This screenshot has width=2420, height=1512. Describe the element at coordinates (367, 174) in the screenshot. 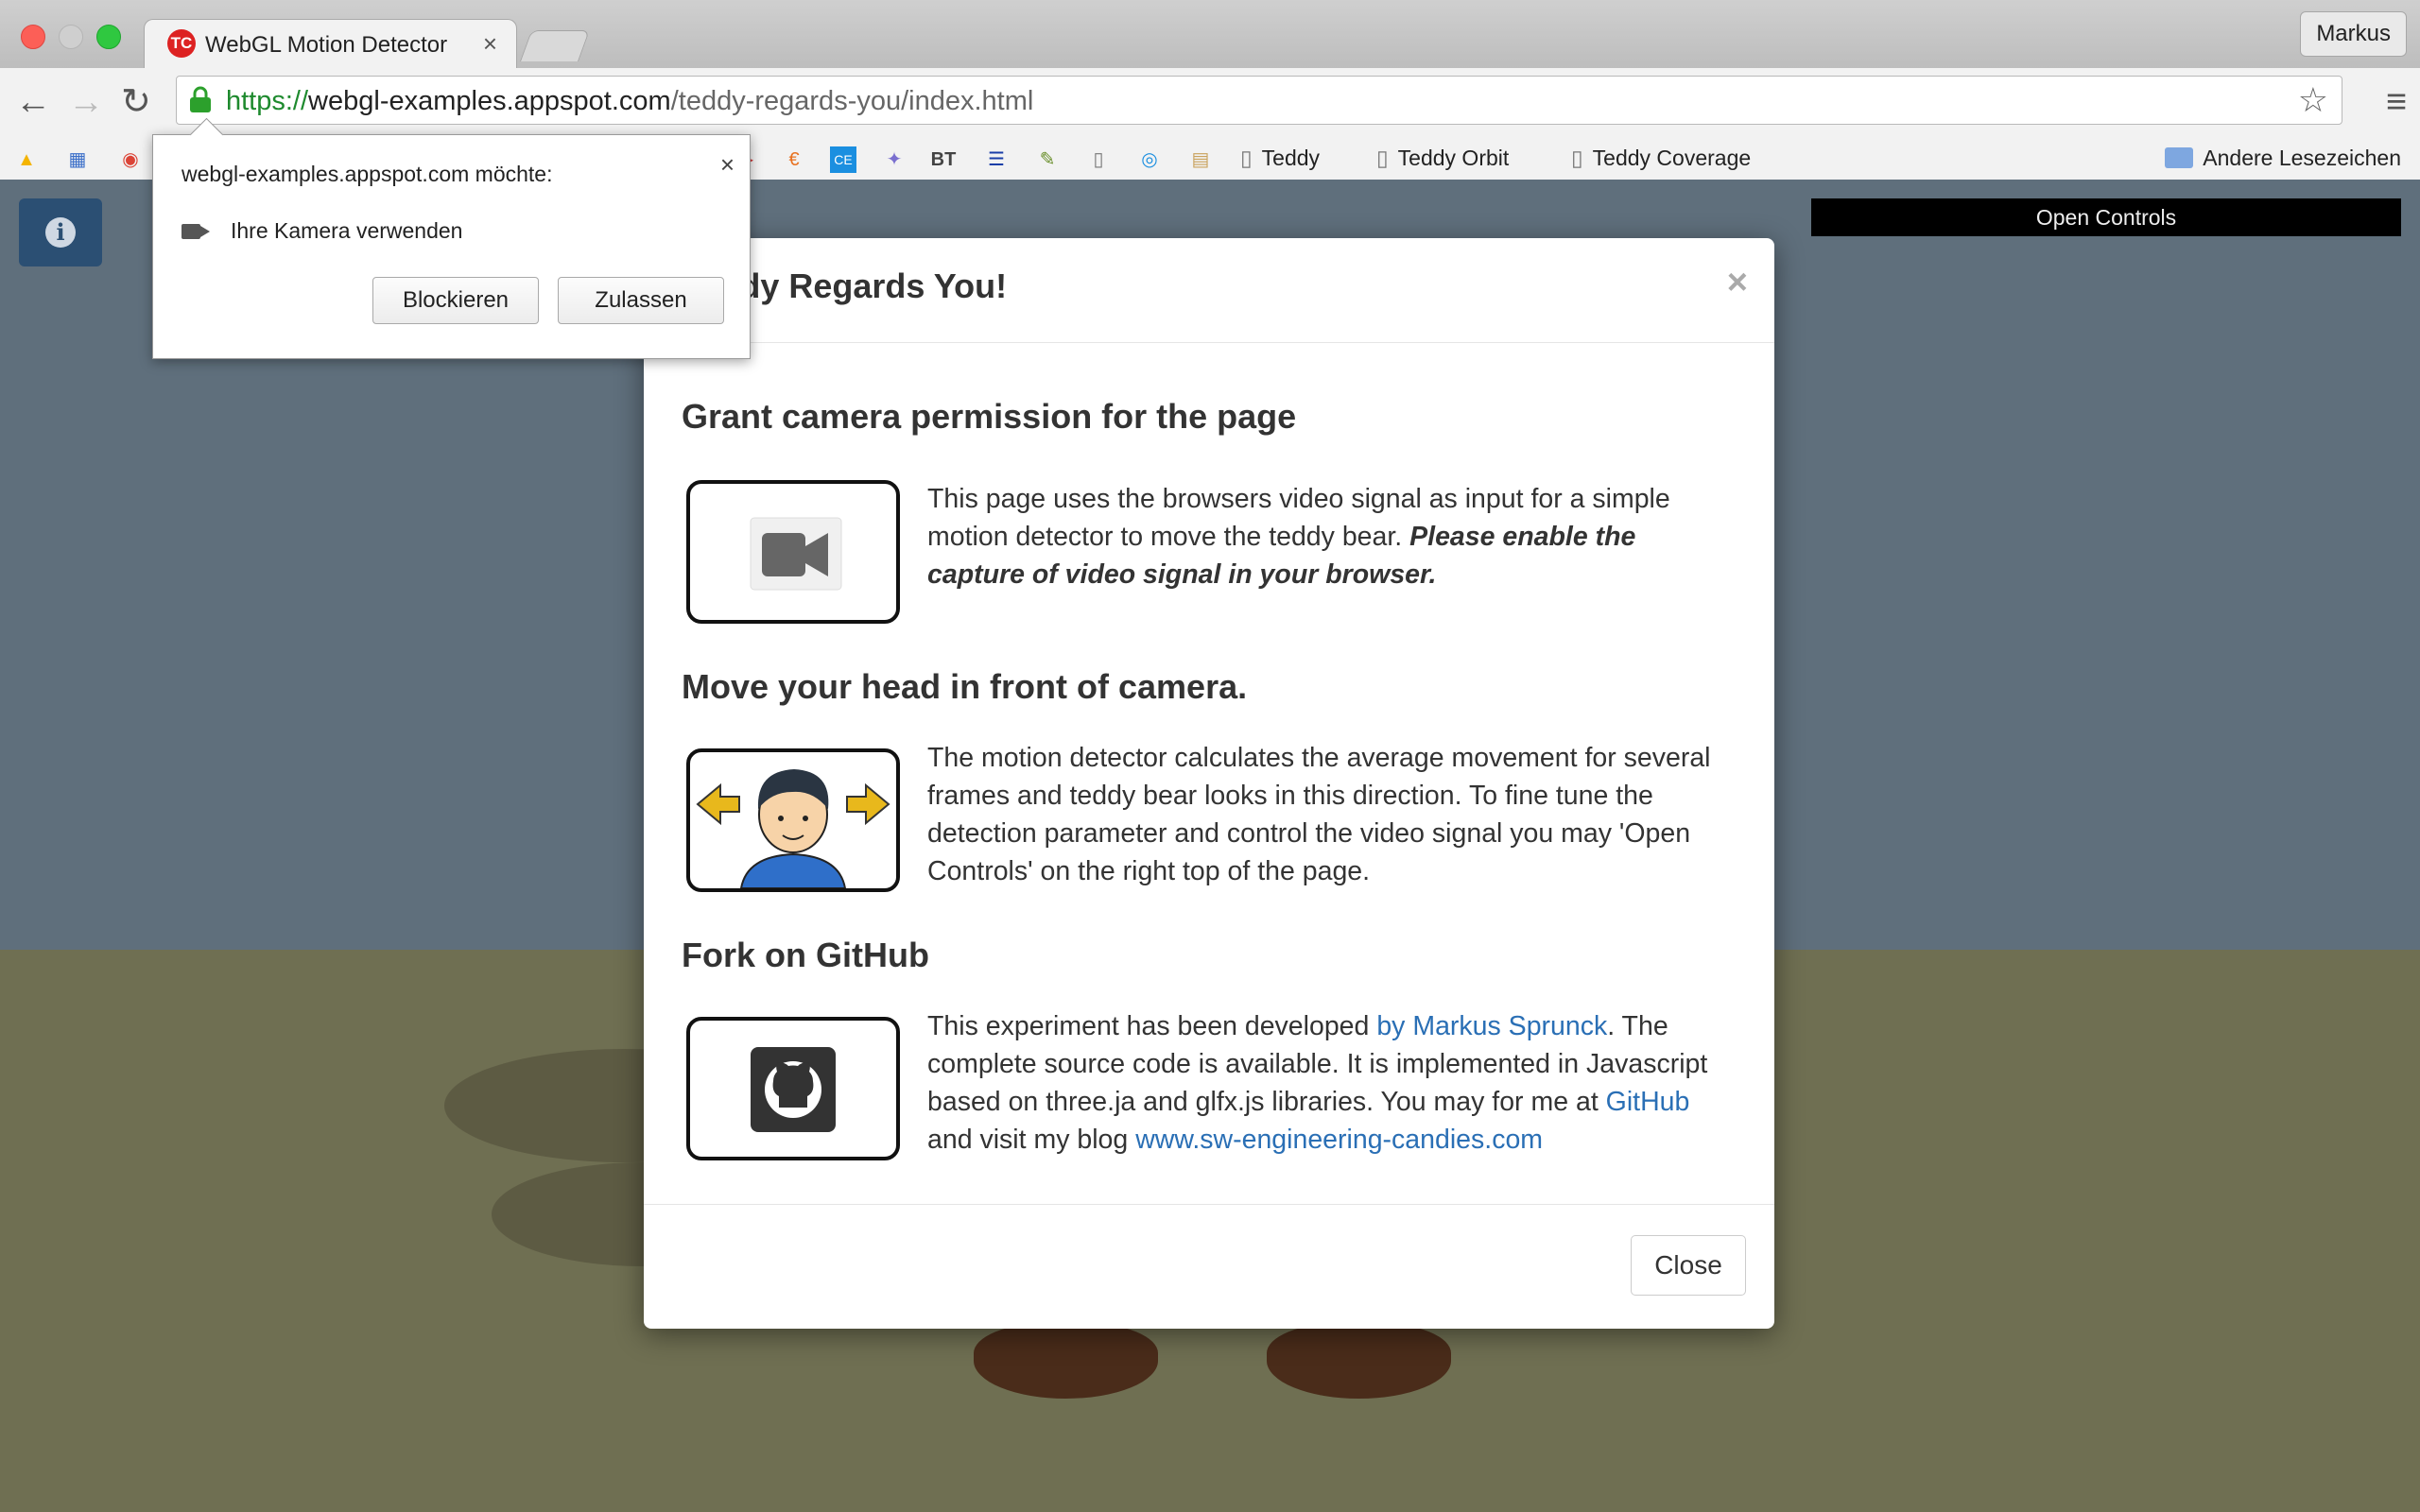

I see `permission-title: webgl-examples.appspot.com möchte:` at that location.